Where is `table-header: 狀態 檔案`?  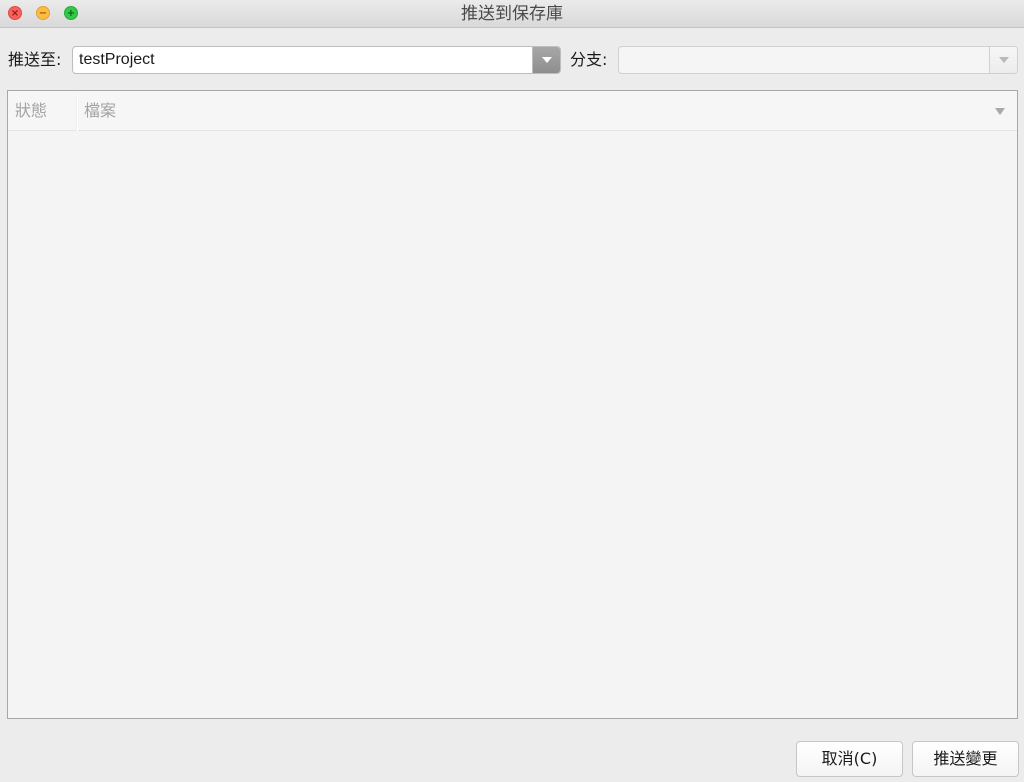 table-header: 狀態 檔案 is located at coordinates (512, 111).